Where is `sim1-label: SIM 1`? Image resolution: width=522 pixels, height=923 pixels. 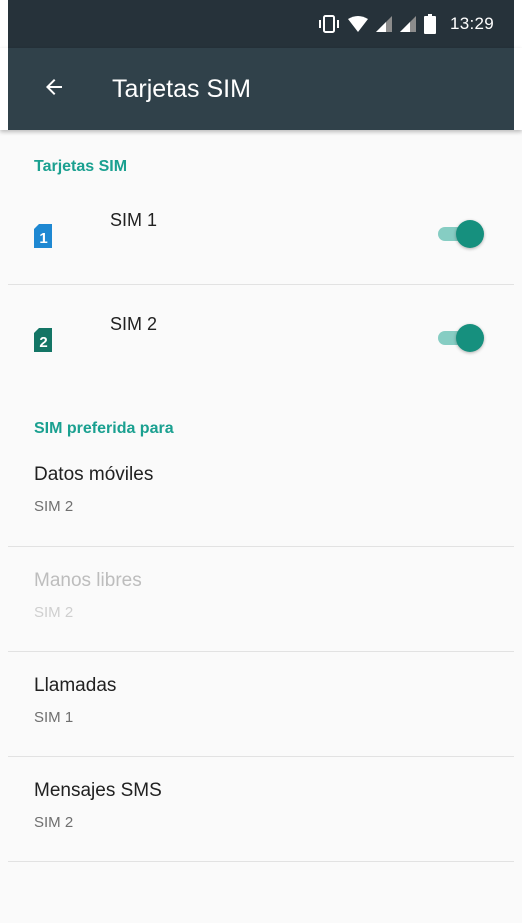
sim1-label: SIM 1 is located at coordinates (134, 220).